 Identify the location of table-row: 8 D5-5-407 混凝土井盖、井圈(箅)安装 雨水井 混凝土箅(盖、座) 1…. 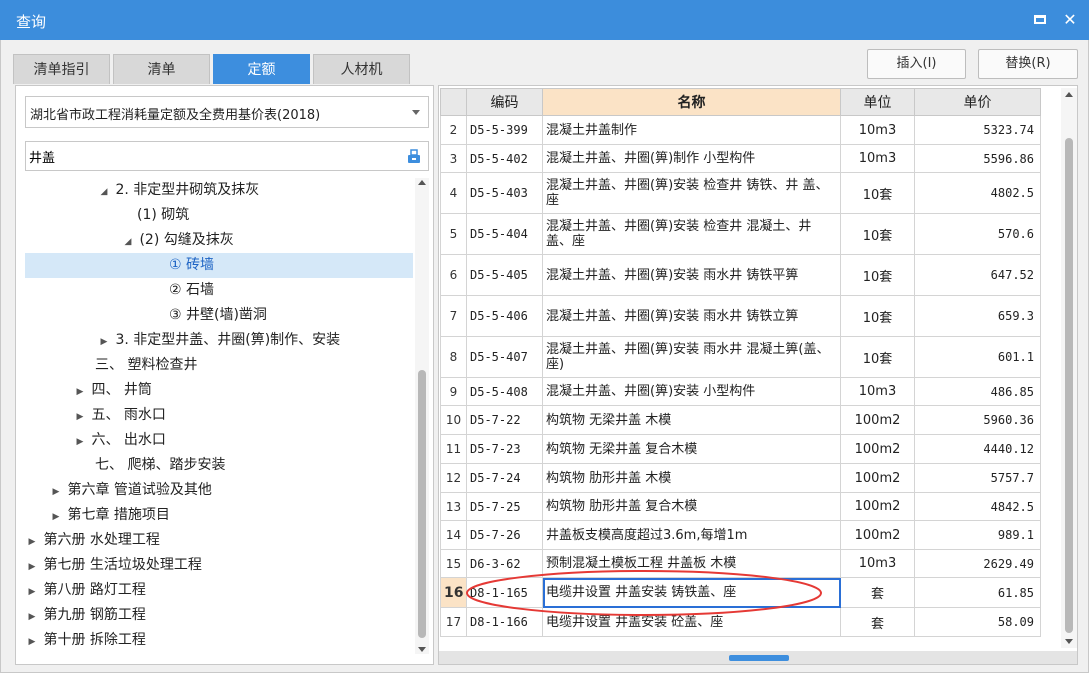
(740, 357).